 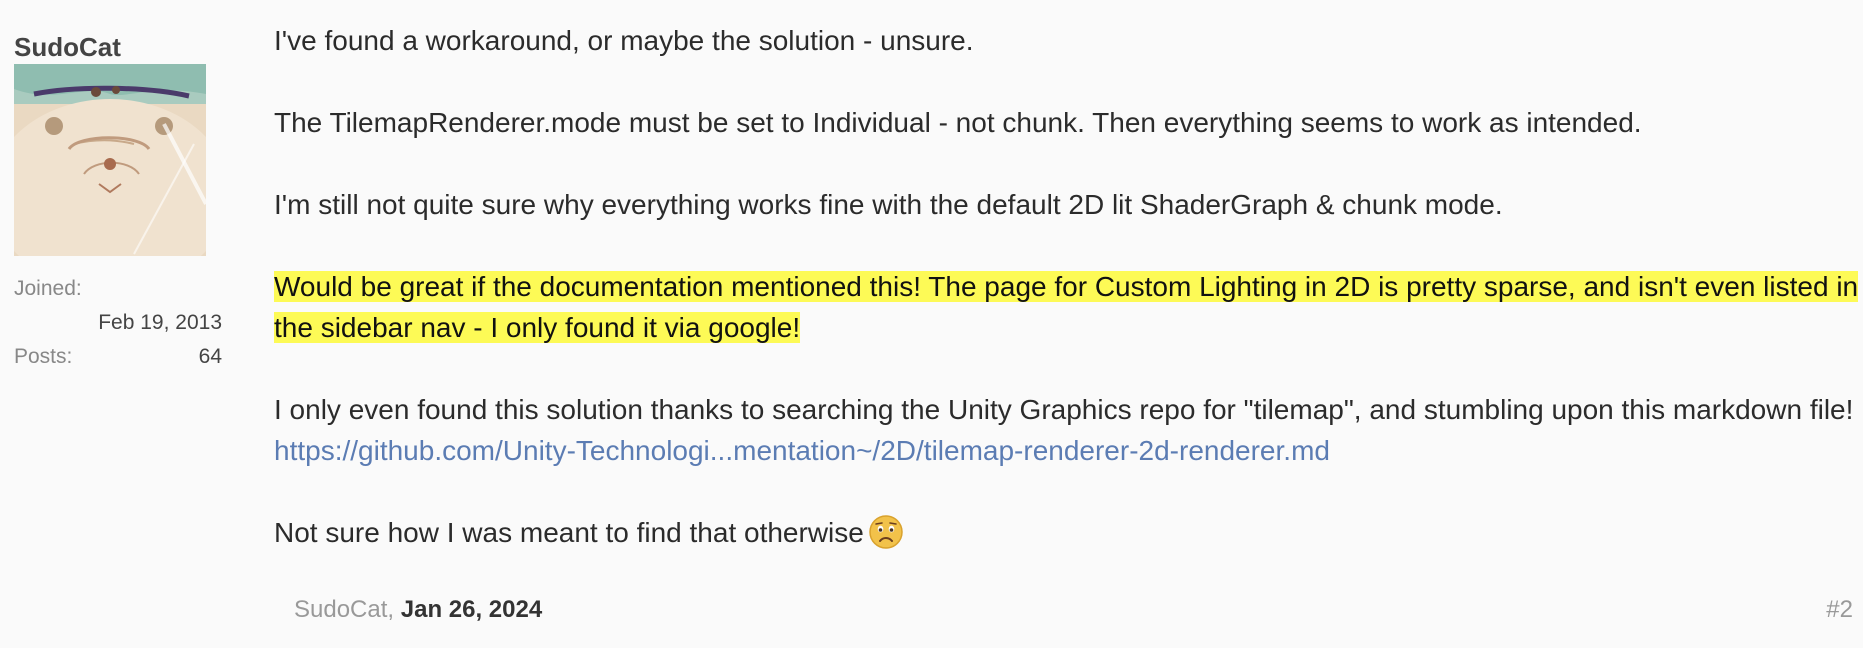 I want to click on posts-stat: Posts: 64, so click(x=118, y=357).